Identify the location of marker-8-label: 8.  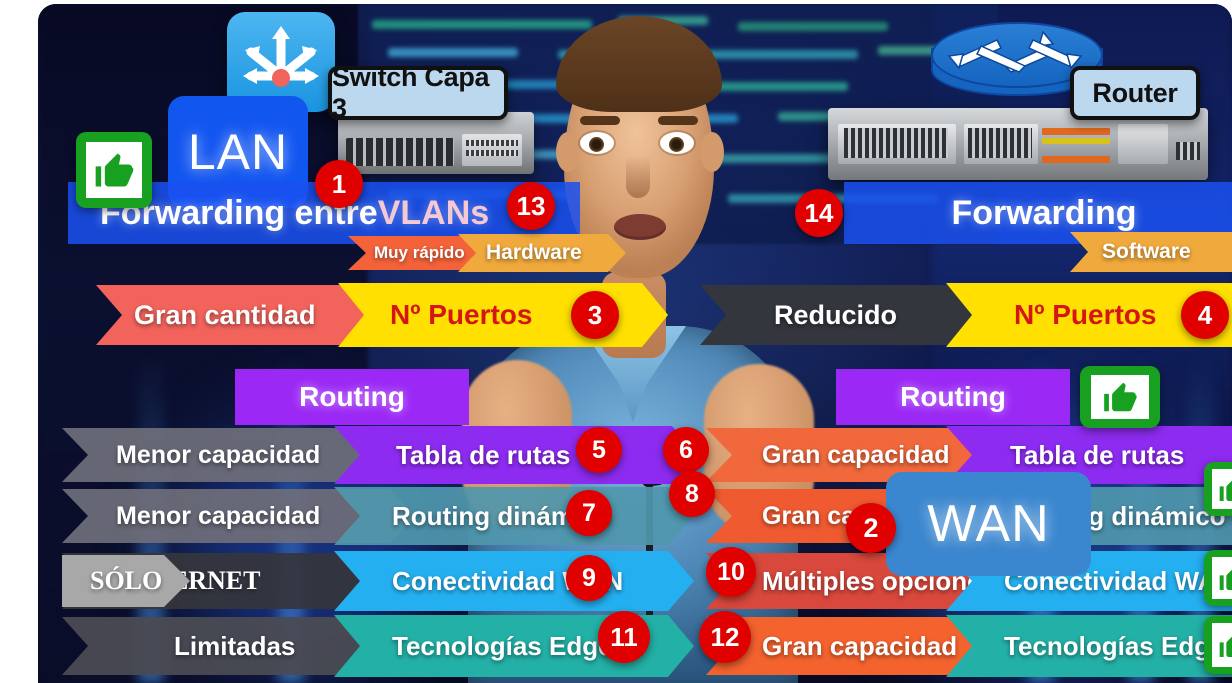
(692, 493).